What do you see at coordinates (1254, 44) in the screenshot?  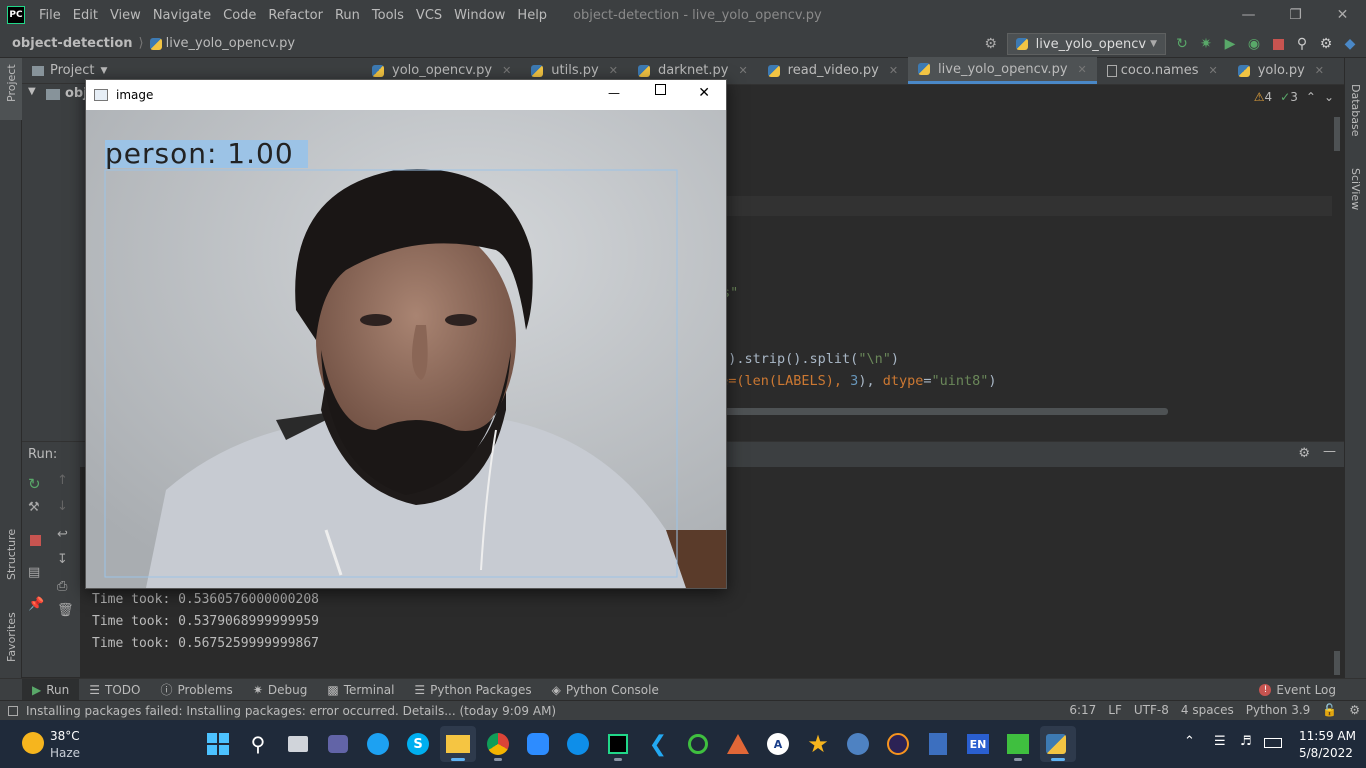 I see `profile-icon: ◉` at bounding box center [1254, 44].